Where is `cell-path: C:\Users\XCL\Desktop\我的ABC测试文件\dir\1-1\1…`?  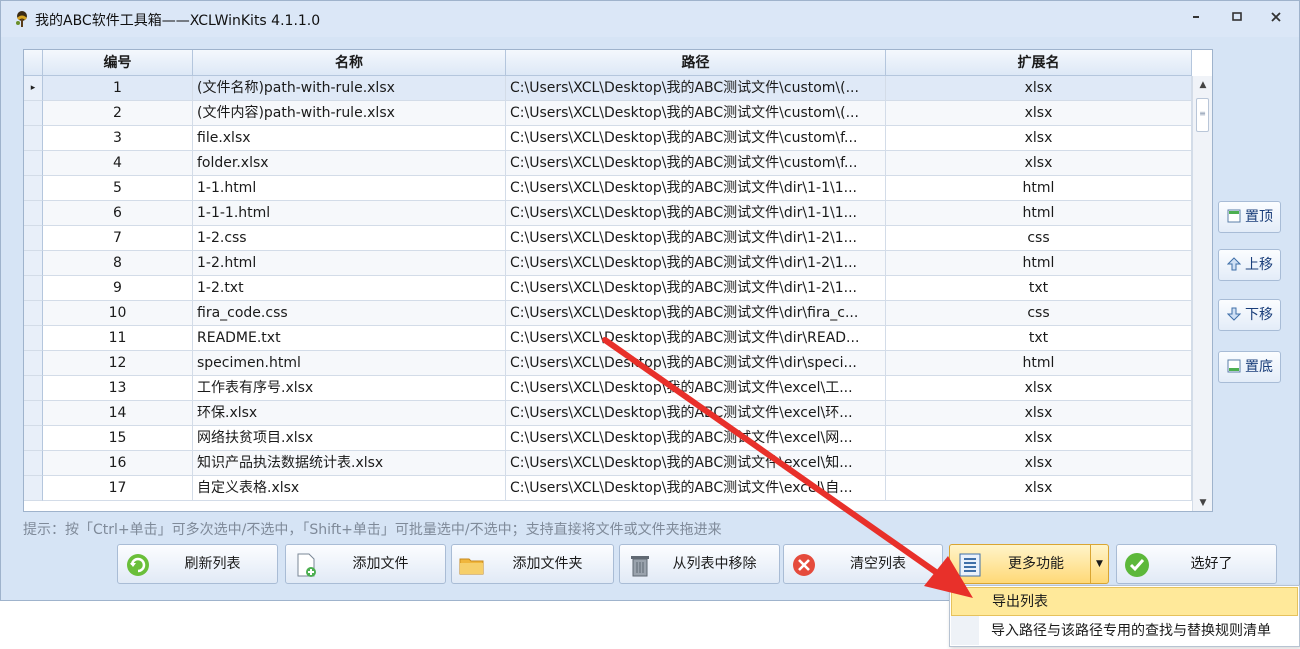 cell-path: C:\Users\XCL\Desktop\我的ABC测试文件\dir\1-1\1… is located at coordinates (696, 188).